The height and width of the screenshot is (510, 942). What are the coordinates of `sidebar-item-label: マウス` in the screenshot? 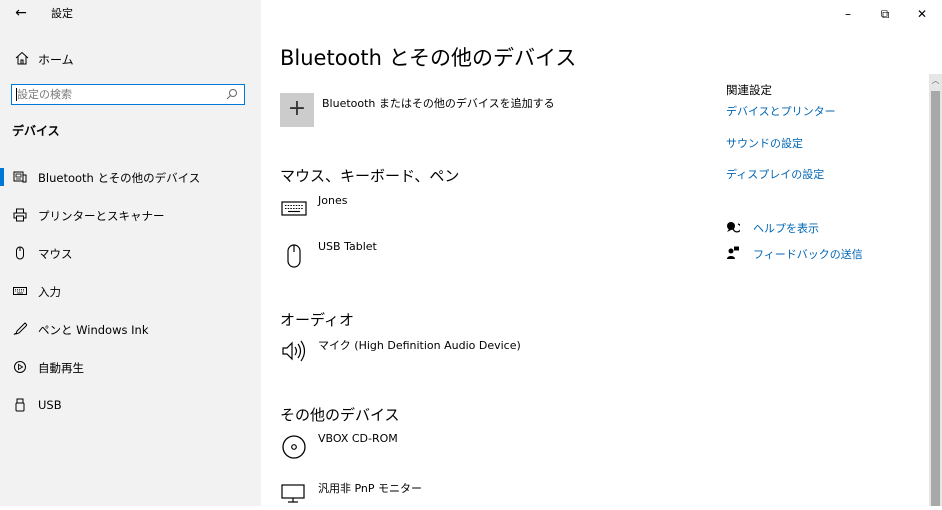 It's located at (55, 254).